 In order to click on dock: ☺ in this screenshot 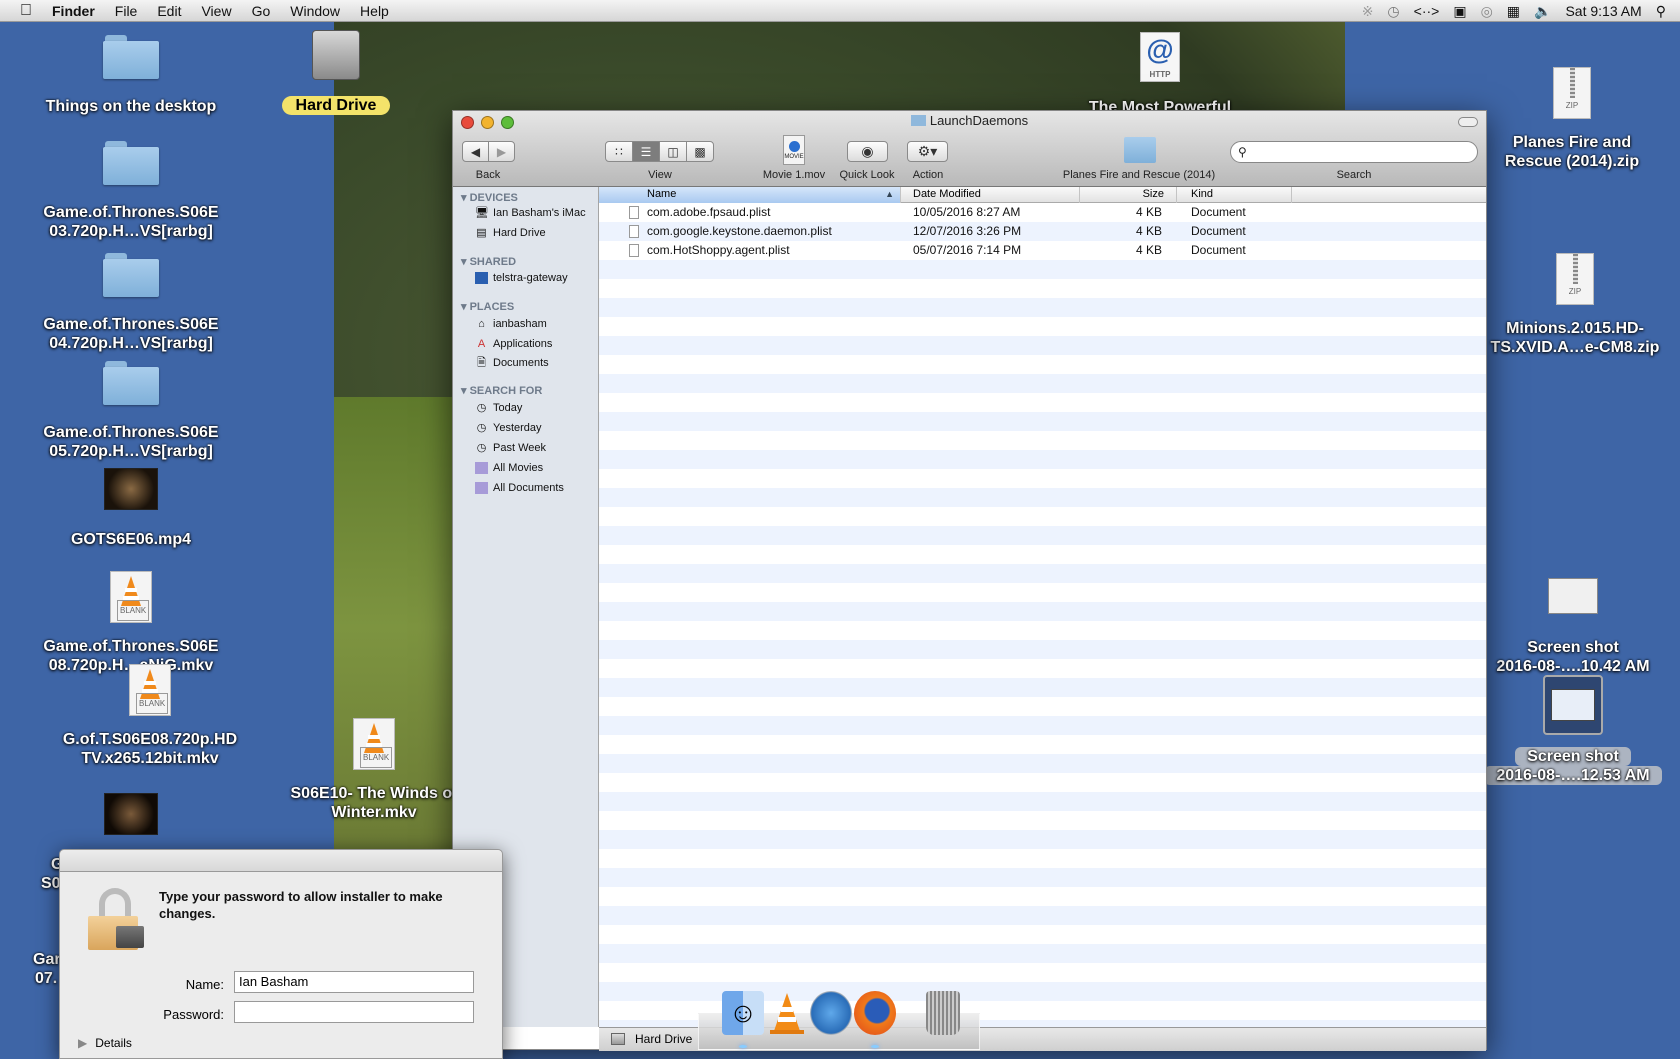, I will do `click(839, 1020)`.